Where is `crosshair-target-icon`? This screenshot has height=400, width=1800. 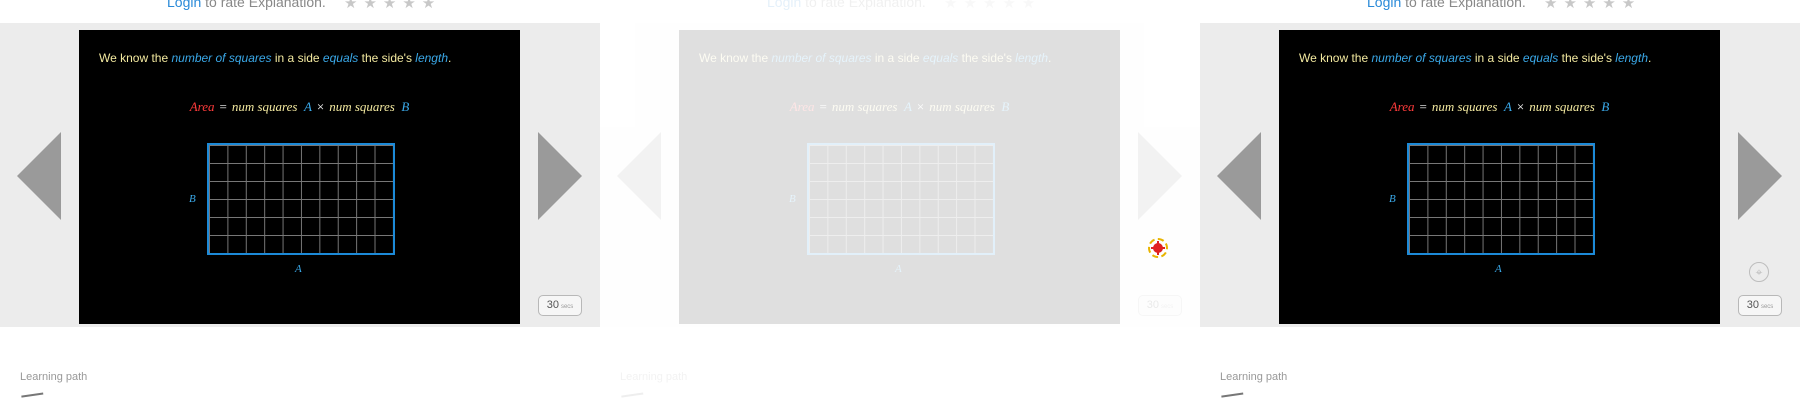 crosshair-target-icon is located at coordinates (1158, 248).